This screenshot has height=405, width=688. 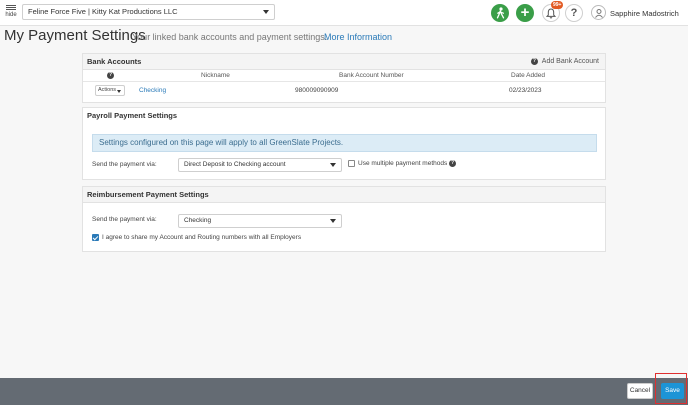 I want to click on column-header-date-added: Date Added, so click(x=528, y=75).